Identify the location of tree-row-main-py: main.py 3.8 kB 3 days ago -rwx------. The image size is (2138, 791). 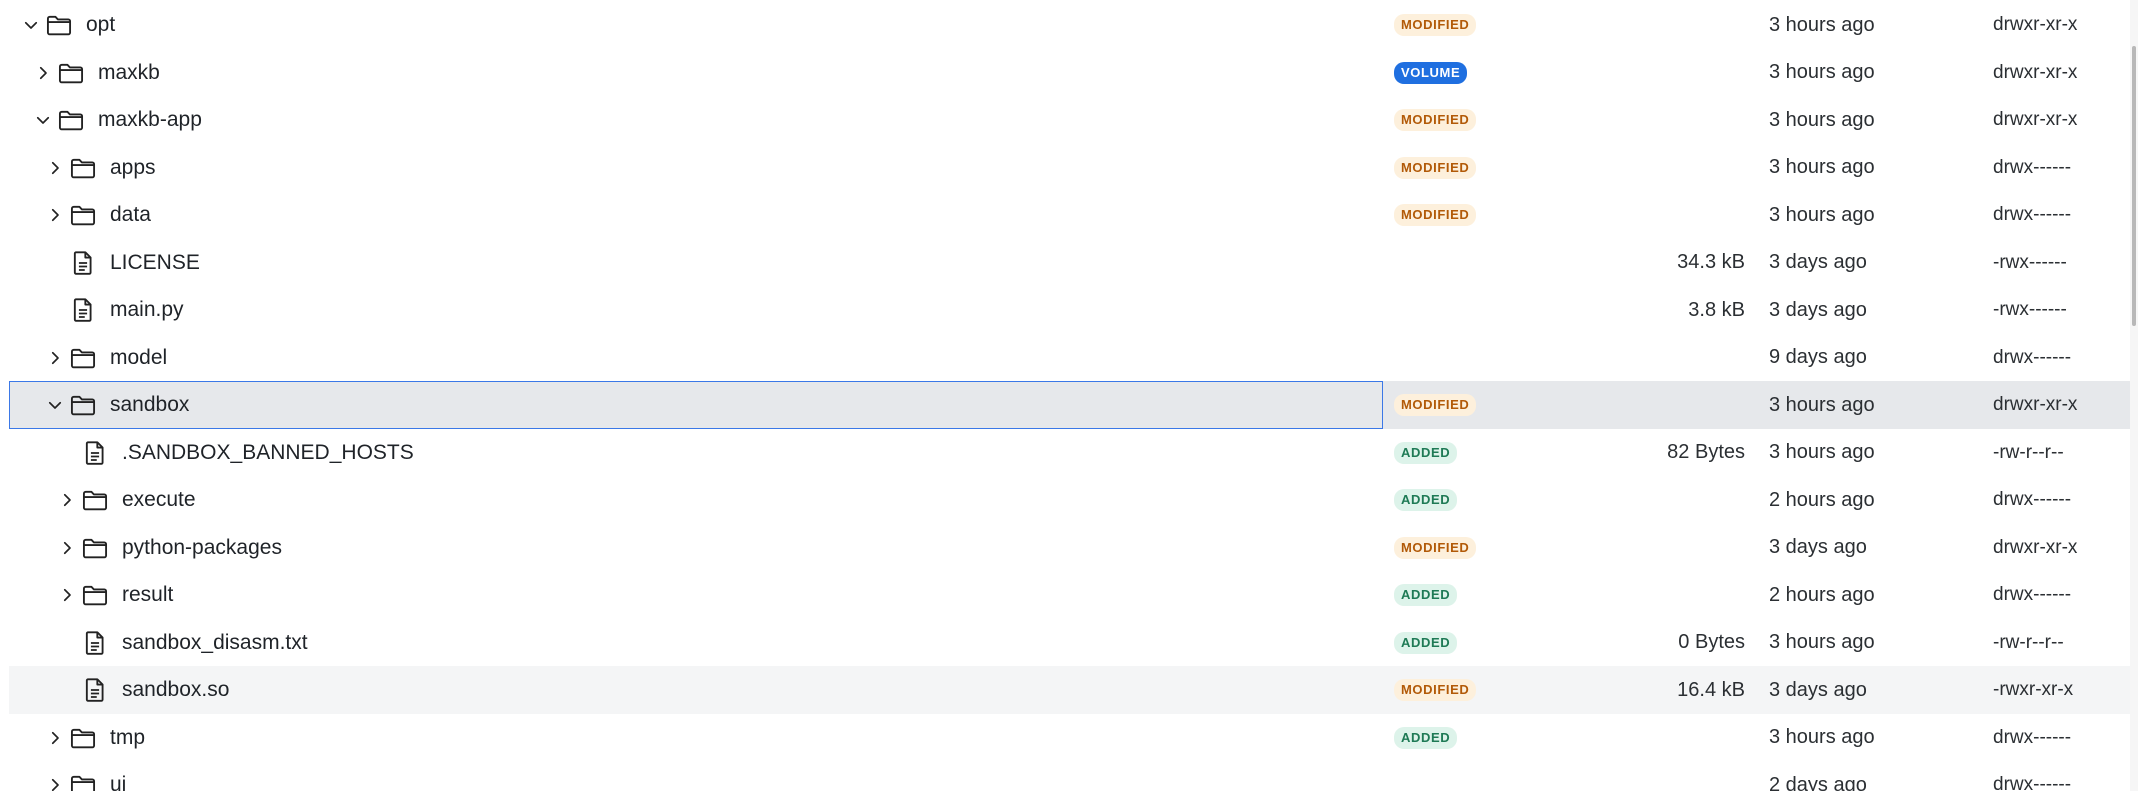
(1069, 310).